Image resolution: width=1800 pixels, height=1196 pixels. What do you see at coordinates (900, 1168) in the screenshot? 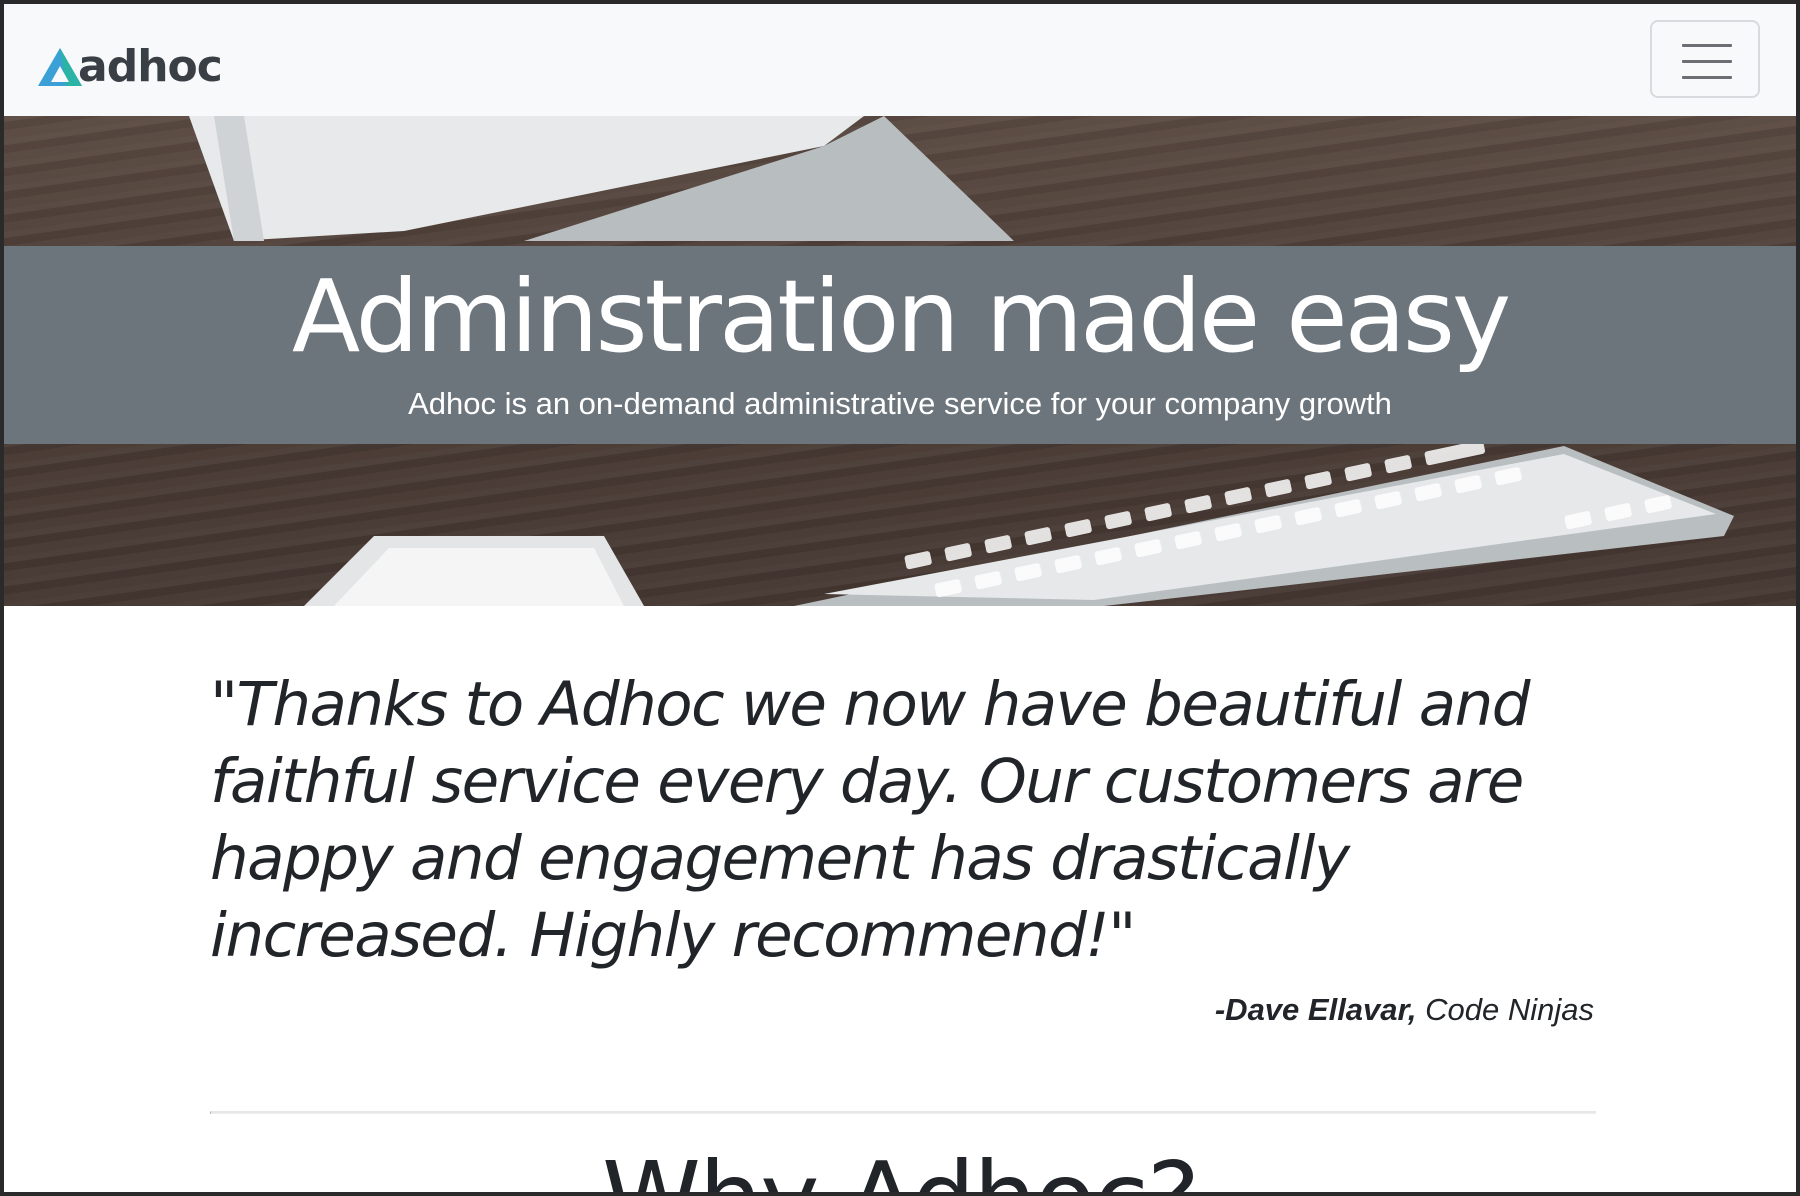
I see `section-title: Why Adhoc?` at bounding box center [900, 1168].